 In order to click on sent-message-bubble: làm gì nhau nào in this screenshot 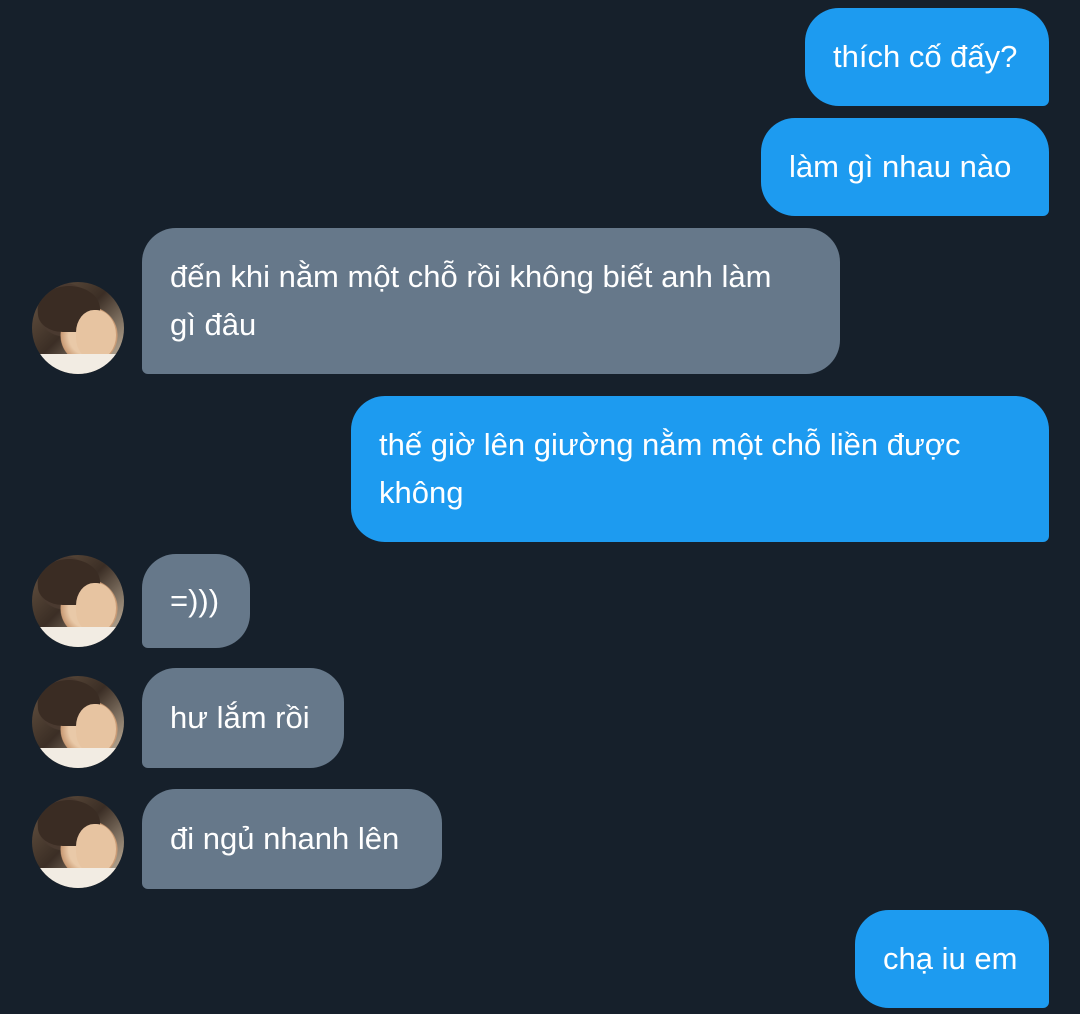, I will do `click(905, 167)`.